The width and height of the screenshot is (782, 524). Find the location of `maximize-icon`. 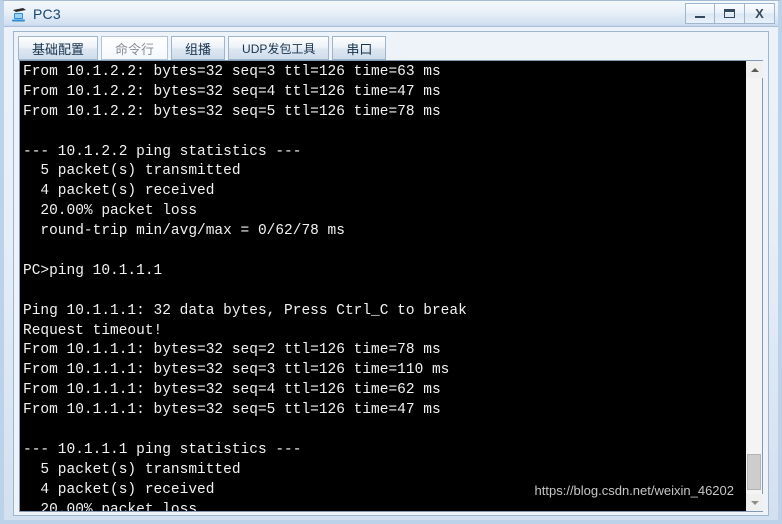

maximize-icon is located at coordinates (729, 13).